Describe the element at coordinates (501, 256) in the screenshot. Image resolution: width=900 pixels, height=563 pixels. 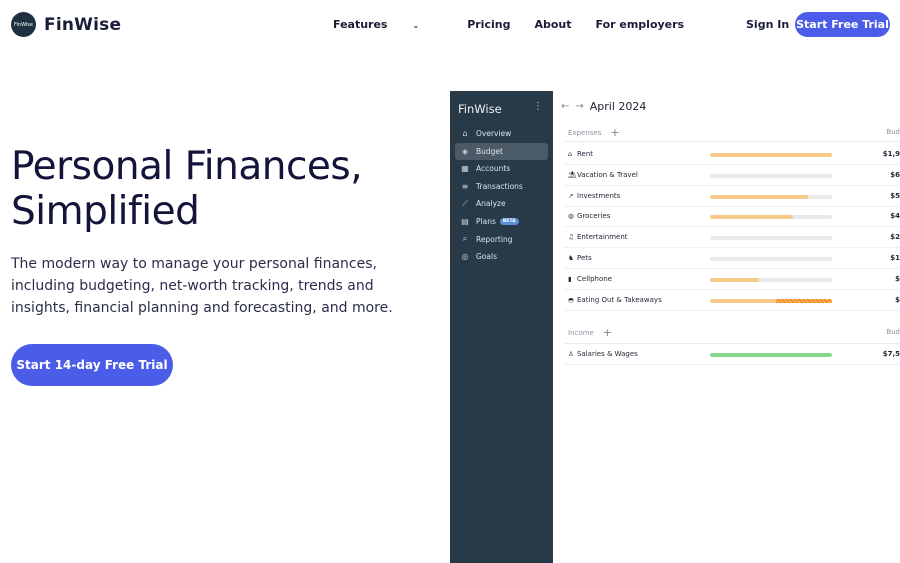
I see `sidebar-item-goals: ◎ Goals` at that location.